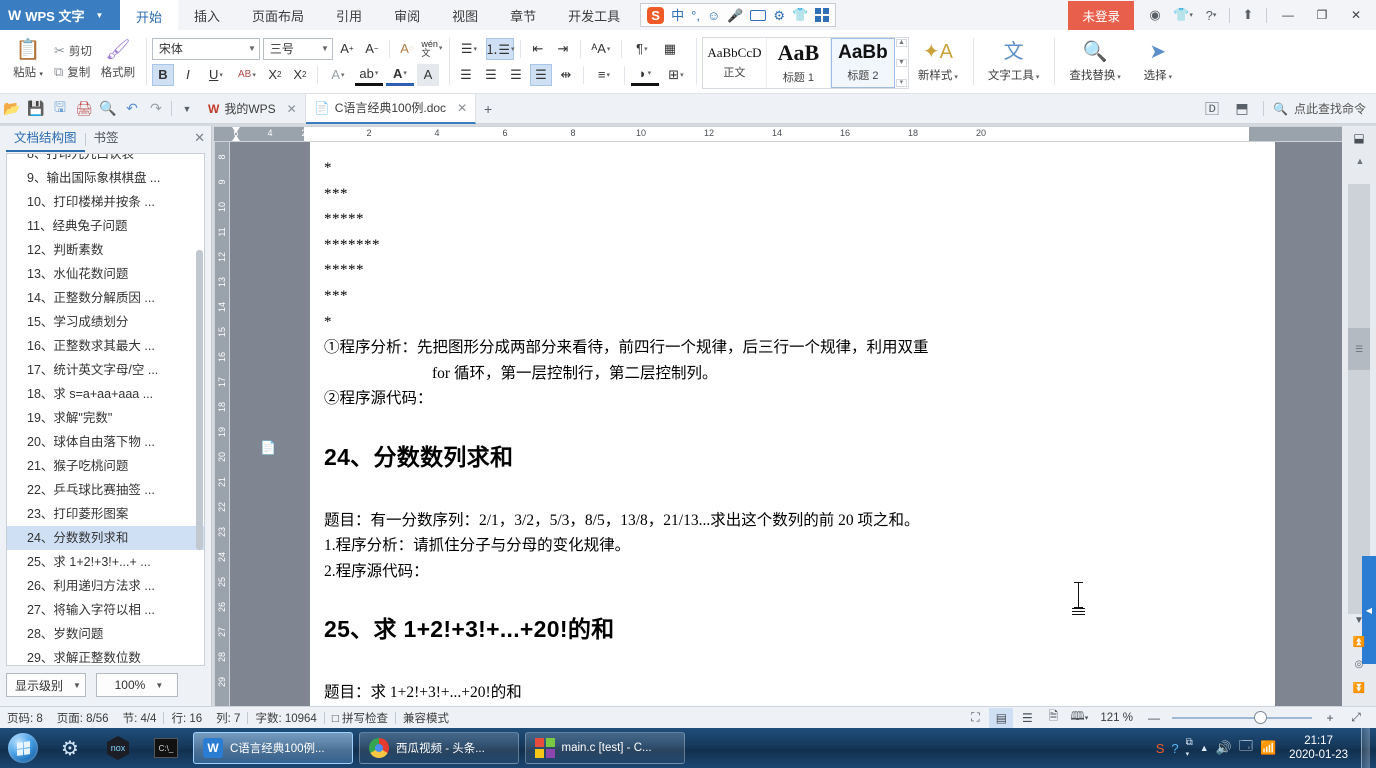  What do you see at coordinates (271, 448) in the screenshot?
I see `style-marker-icon: 📄 ▾` at bounding box center [271, 448].